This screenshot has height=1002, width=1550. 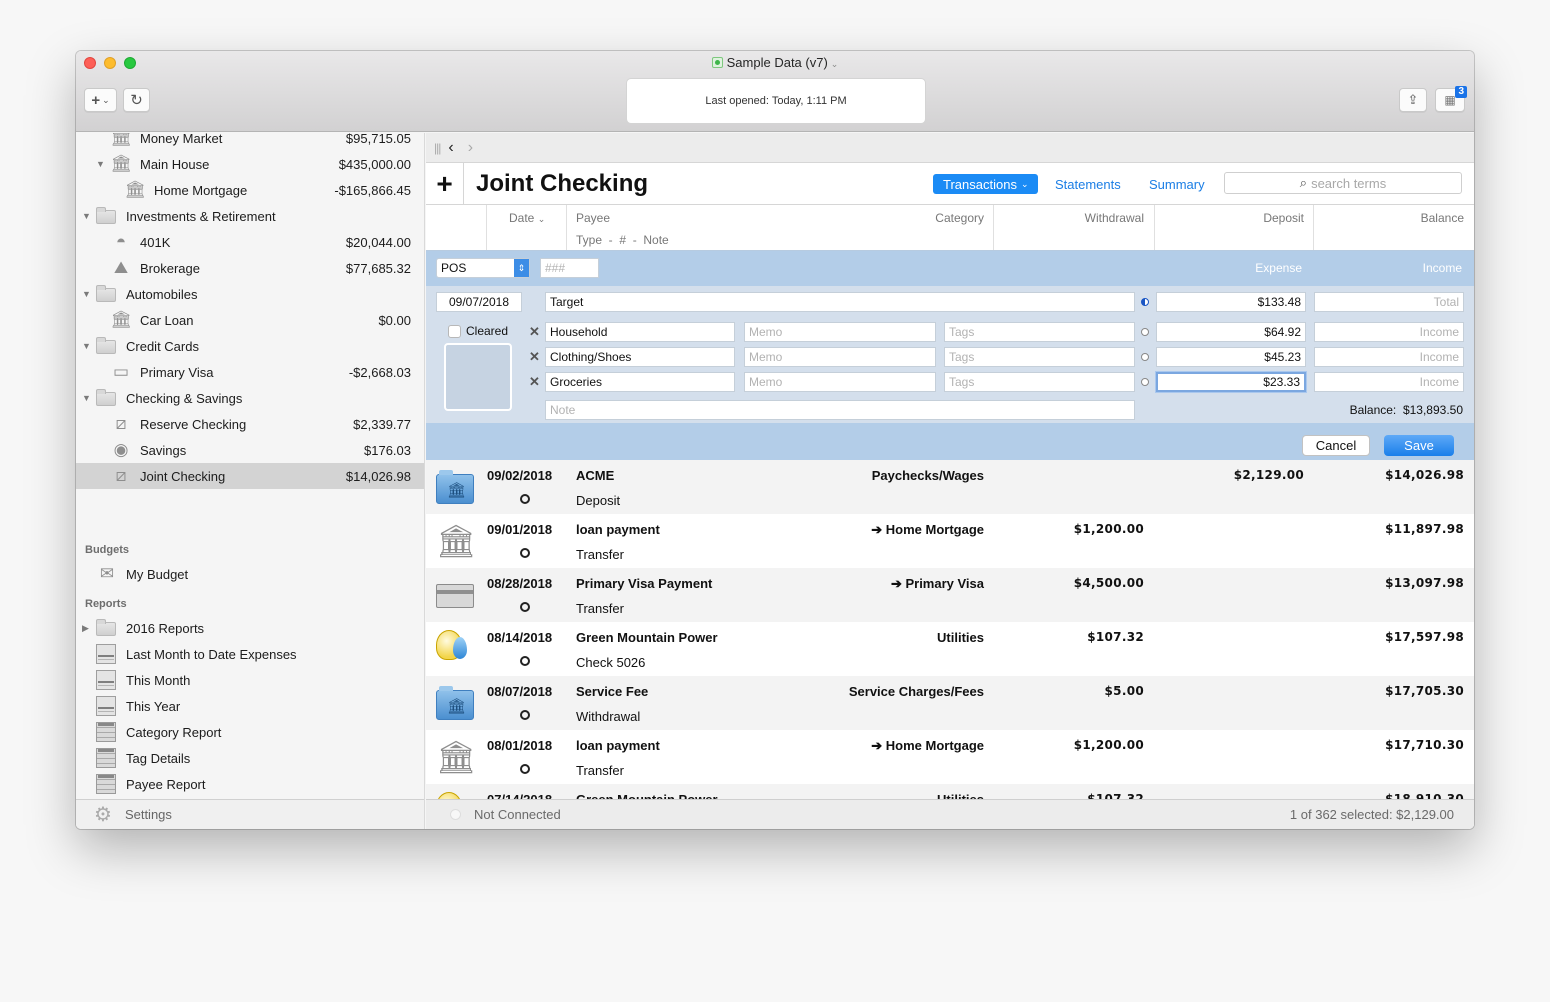 What do you see at coordinates (250, 294) in the screenshot?
I see `sidebar-account-item: ▼ Automobiles` at bounding box center [250, 294].